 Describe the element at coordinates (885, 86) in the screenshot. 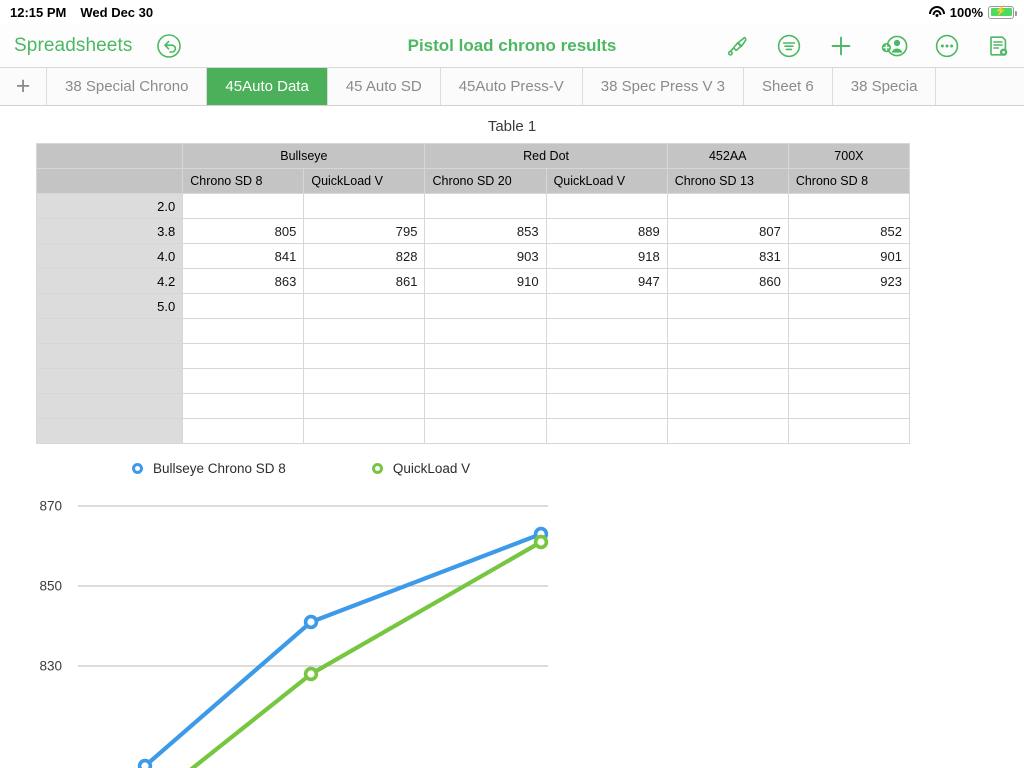

I see `sheet-tab-38-special-partial: 38 Specia` at that location.